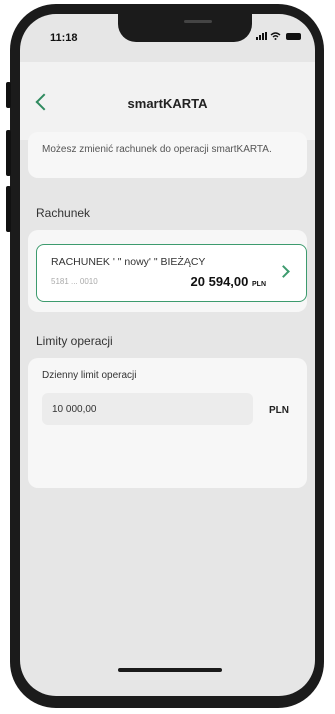 This screenshot has height=714, width=335. I want to click on status-time: 11:18, so click(64, 38).